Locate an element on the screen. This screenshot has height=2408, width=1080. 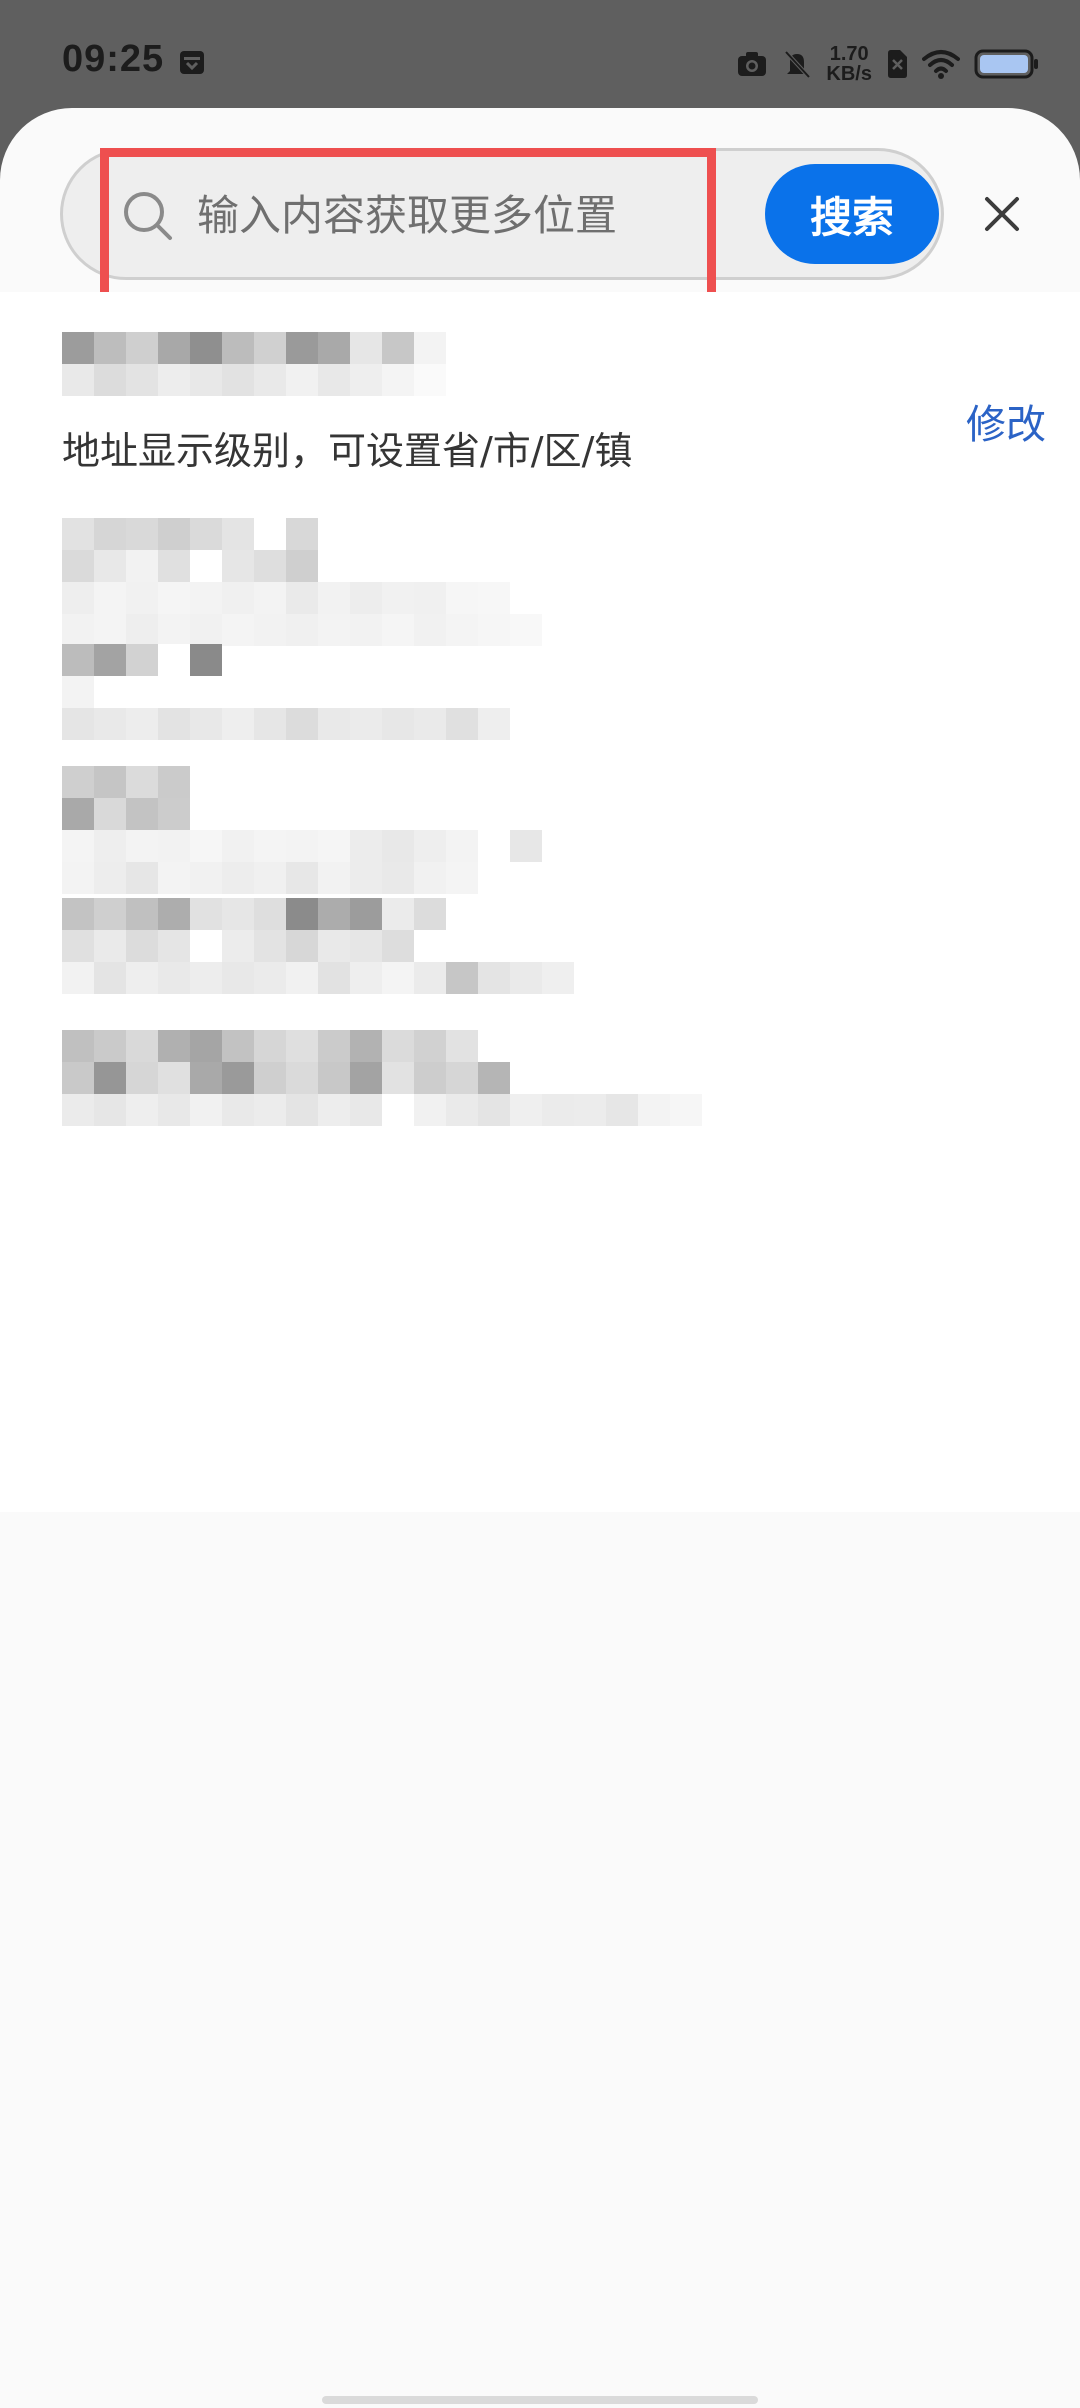
close-icon is located at coordinates (1002, 214).